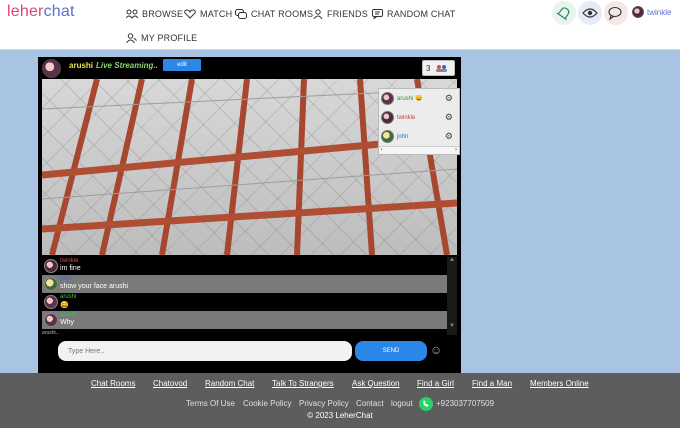 The image size is (680, 428). Describe the element at coordinates (182, 65) in the screenshot. I see `edit-button: edit` at that location.